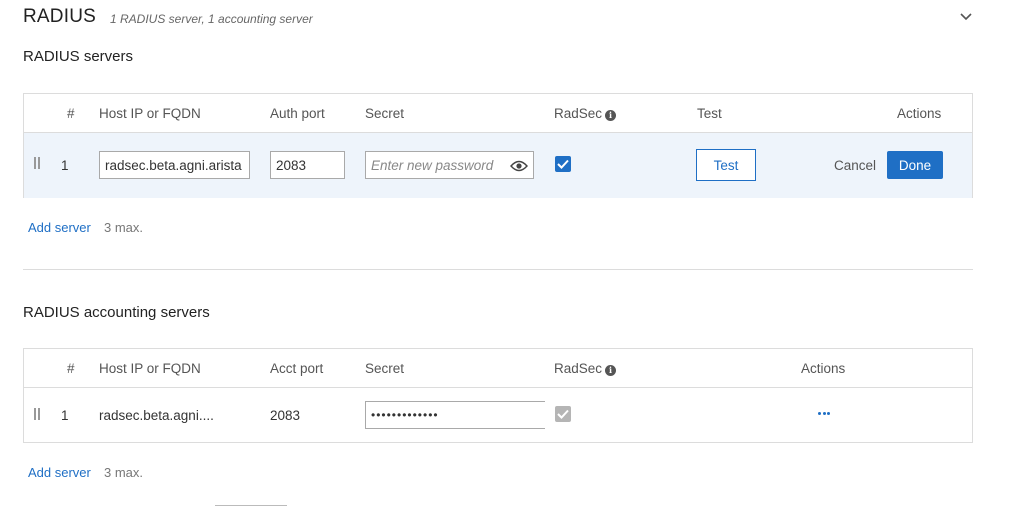  Describe the element at coordinates (307, 165) in the screenshot. I see `auth-port-input` at that location.